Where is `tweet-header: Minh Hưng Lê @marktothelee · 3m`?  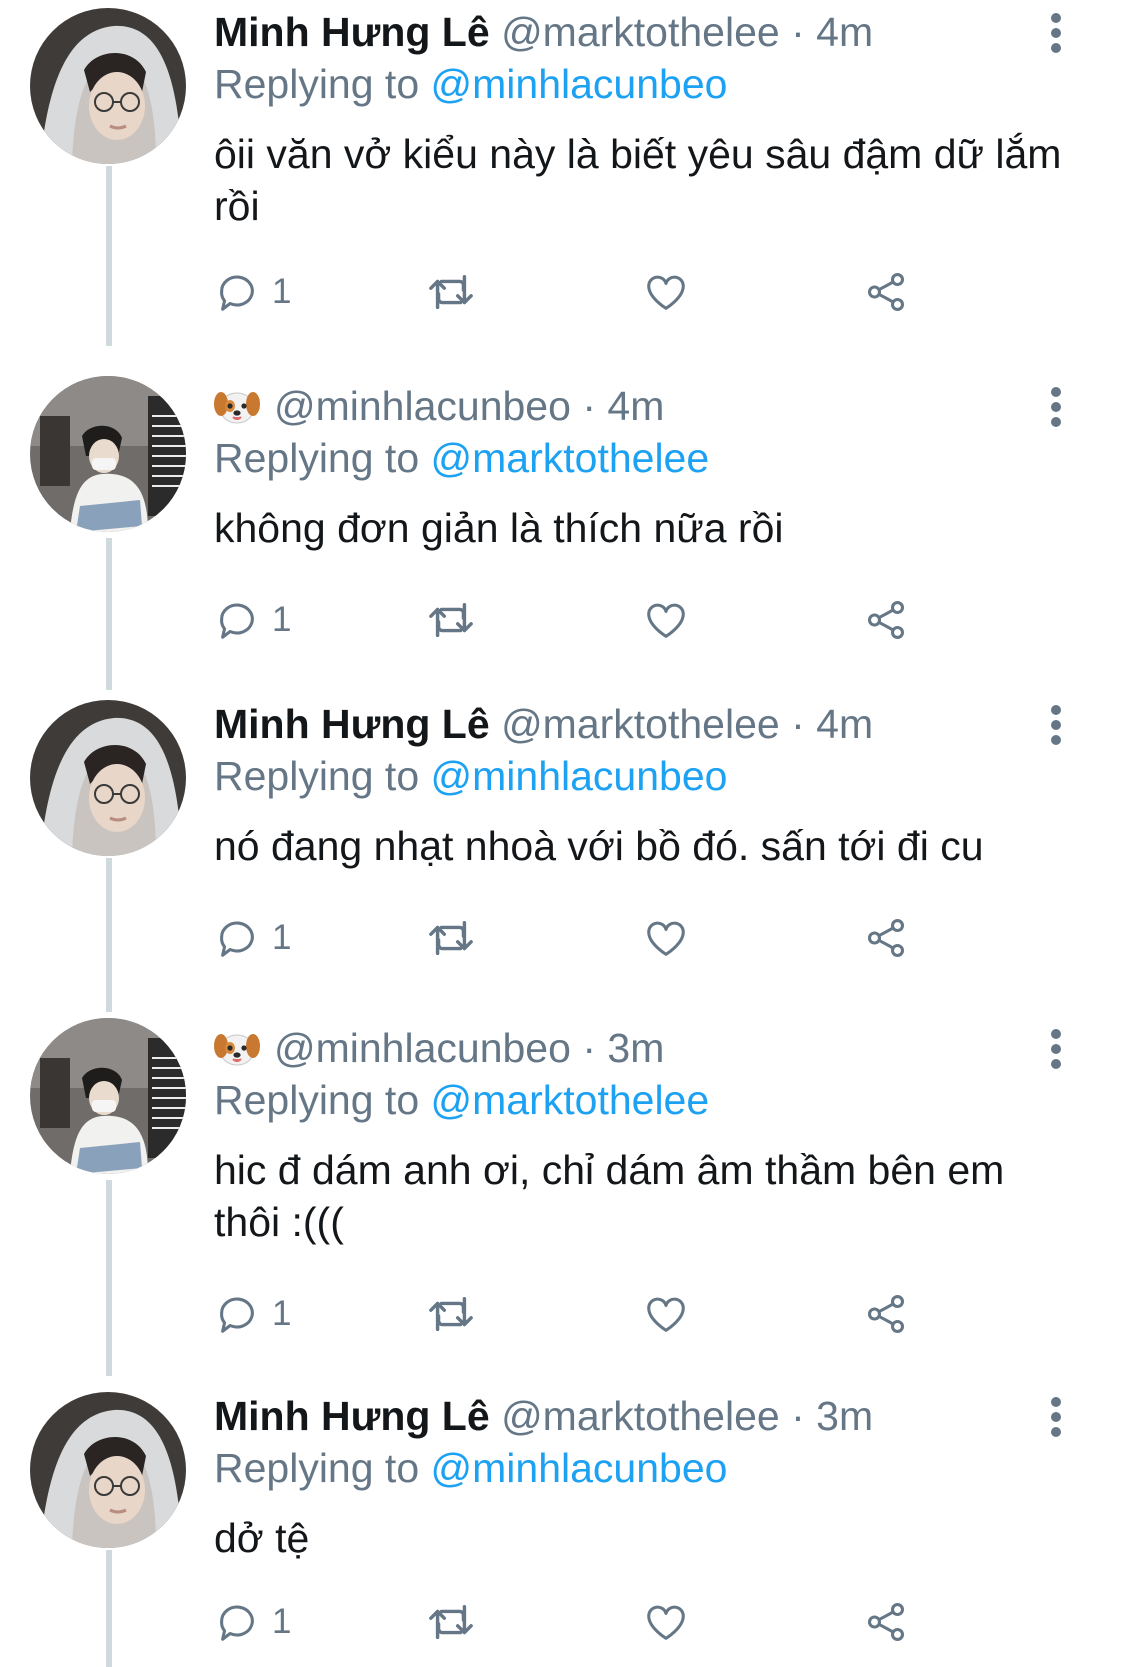 tweet-header: Minh Hưng Lê @marktothelee · 3m is located at coordinates (543, 1416).